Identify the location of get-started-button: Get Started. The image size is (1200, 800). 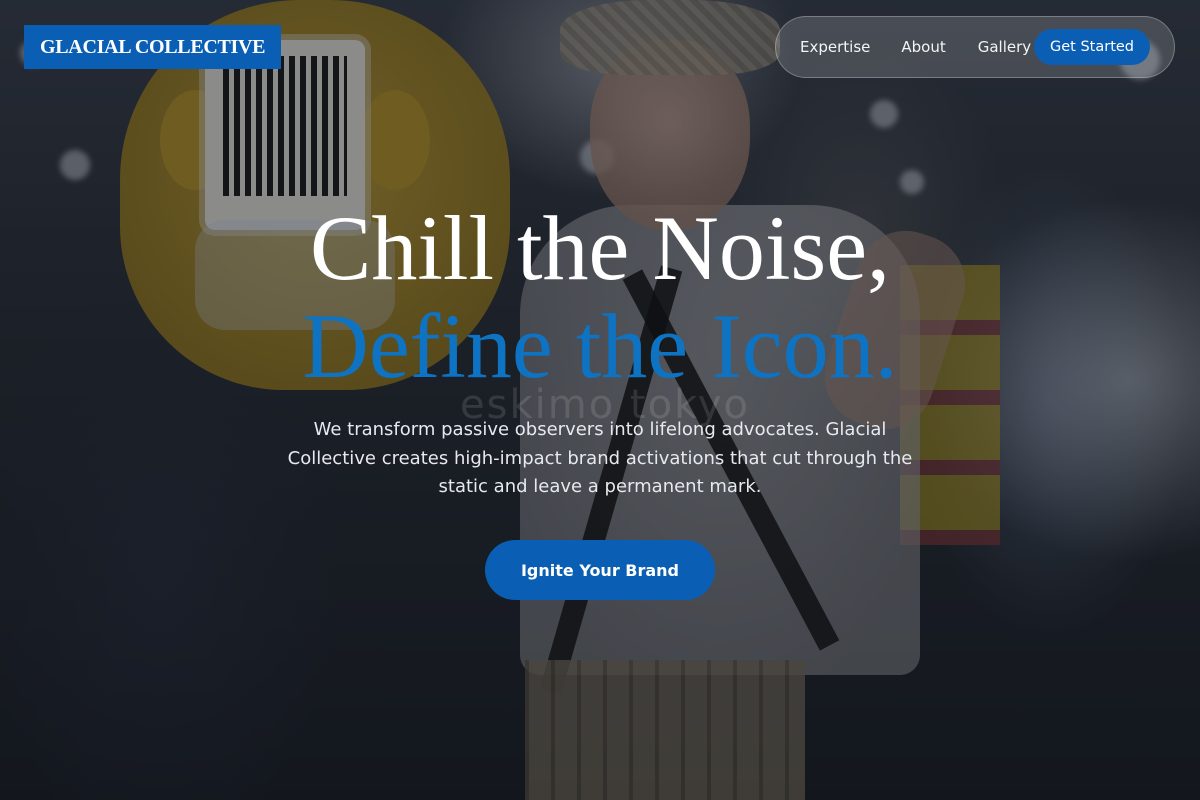
(1092, 47).